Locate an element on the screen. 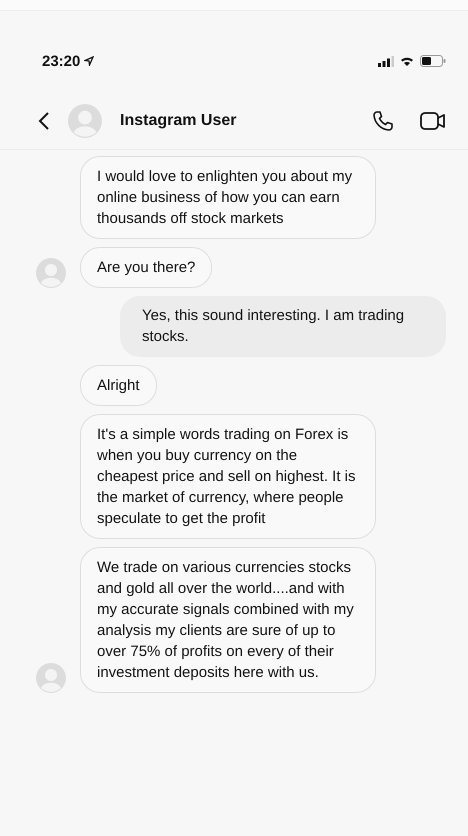 The height and width of the screenshot is (836, 468). received-message: It's a simple words trading on Forex is when you buy currency on the cheapest price and sell on highest. It is the market of currency, where people speculate to get the profit is located at coordinates (228, 476).